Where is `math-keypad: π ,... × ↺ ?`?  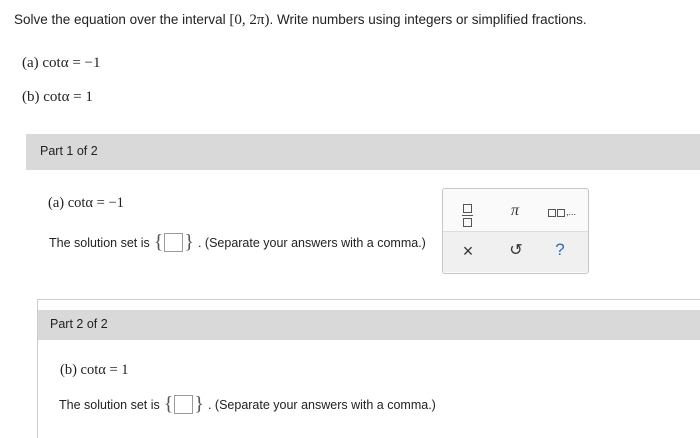
math-keypad: π ,... × ↺ ? is located at coordinates (515, 231).